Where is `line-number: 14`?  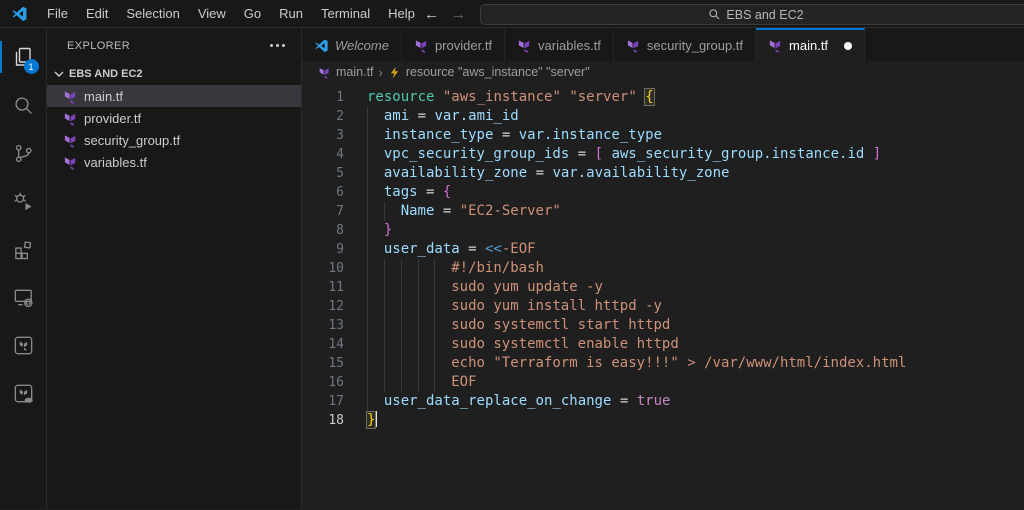
line-number: 14 is located at coordinates (334, 344).